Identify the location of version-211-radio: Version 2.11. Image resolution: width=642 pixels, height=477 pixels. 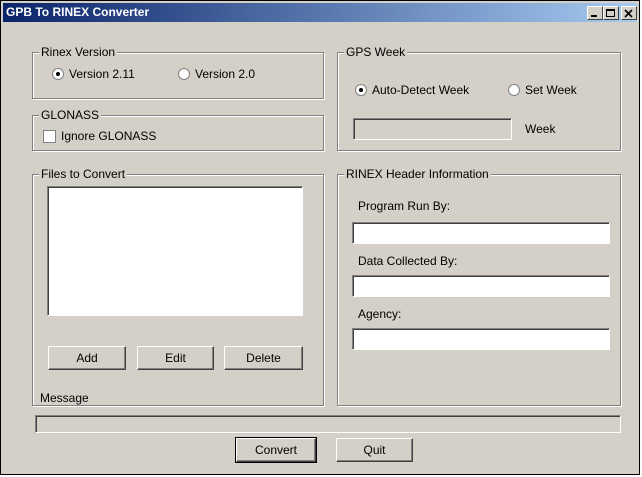
(93, 74).